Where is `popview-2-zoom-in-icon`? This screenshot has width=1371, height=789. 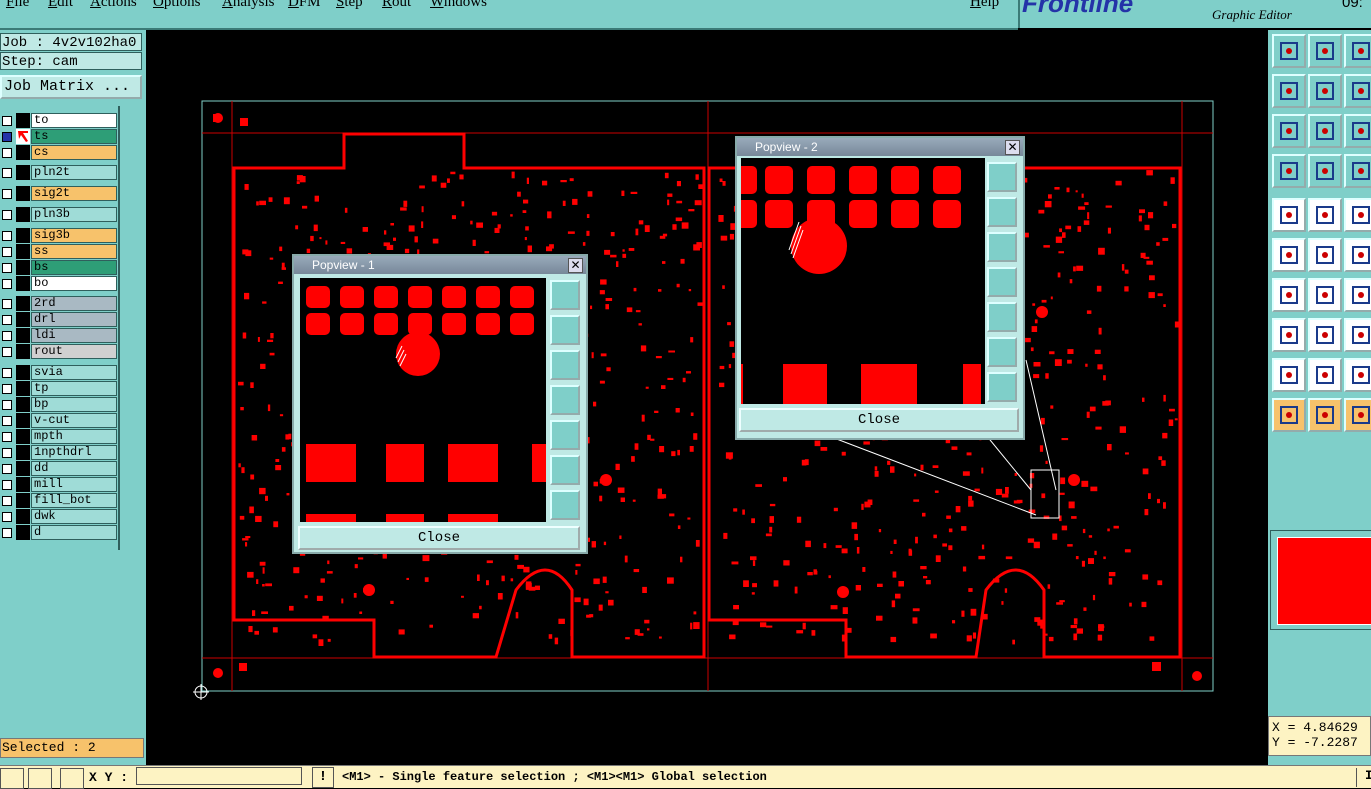 popview-2-zoom-in-icon is located at coordinates (1002, 387).